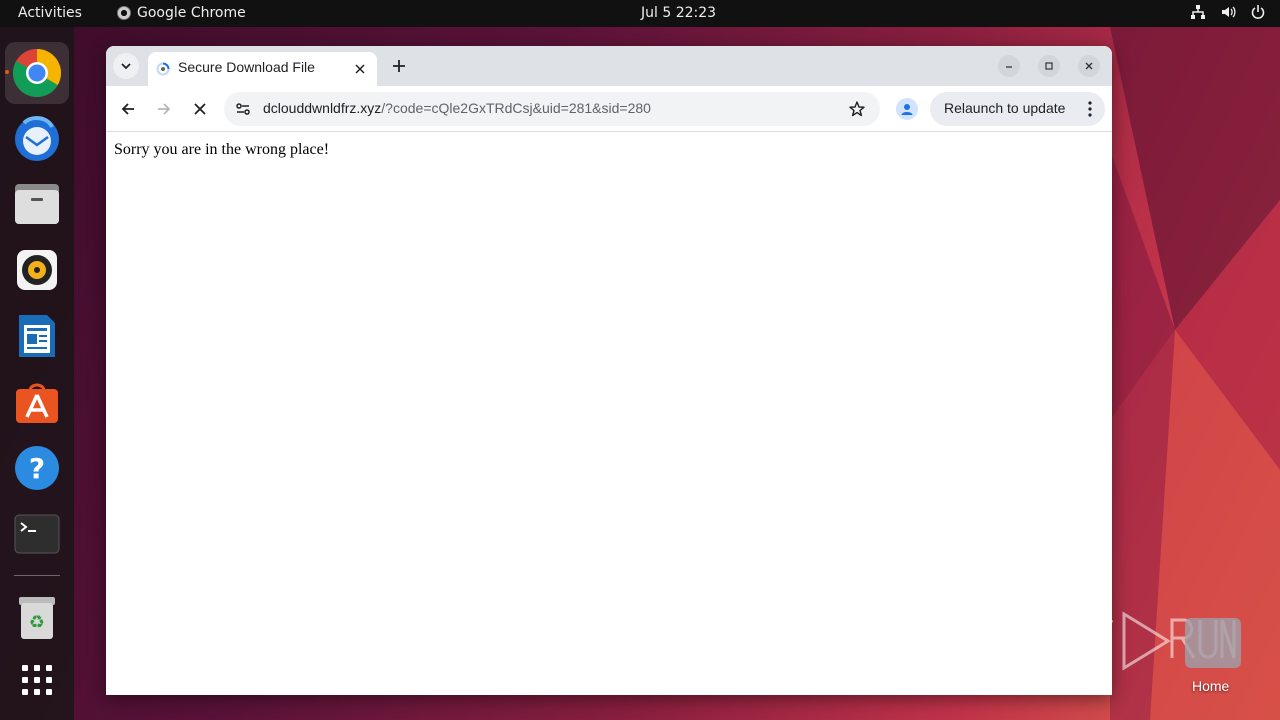 The width and height of the screenshot is (1280, 720). Describe the element at coordinates (191, 13) in the screenshot. I see `app-menu-label: Google Chrome` at that location.